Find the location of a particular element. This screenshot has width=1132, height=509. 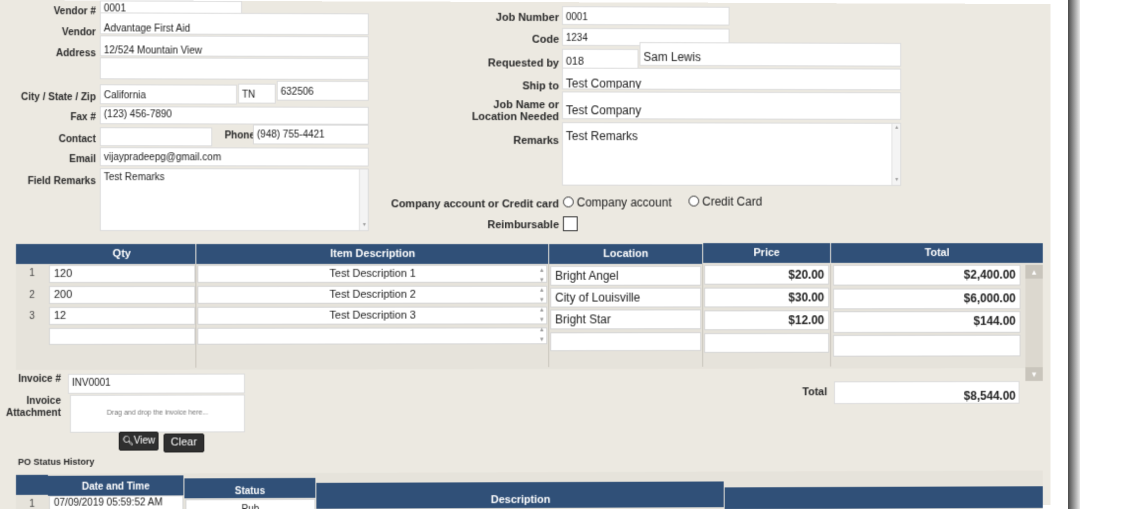

qty-cell is located at coordinates (122, 336).